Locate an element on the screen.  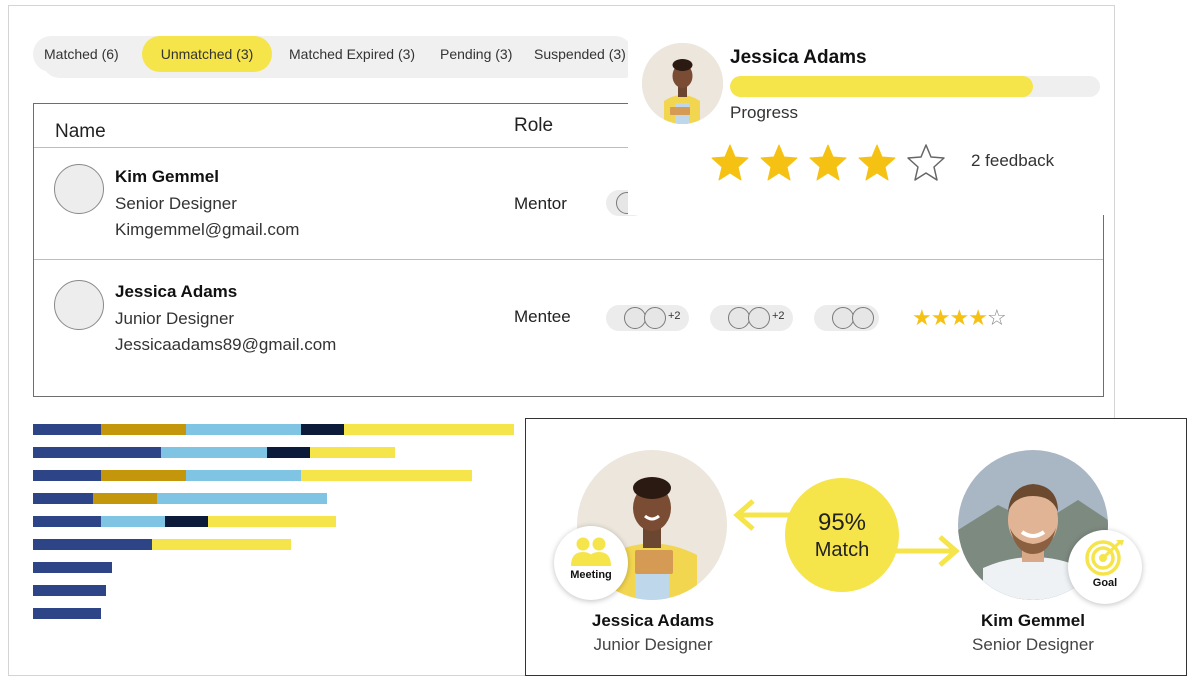
arrow-right-icon is located at coordinates (926, 551).